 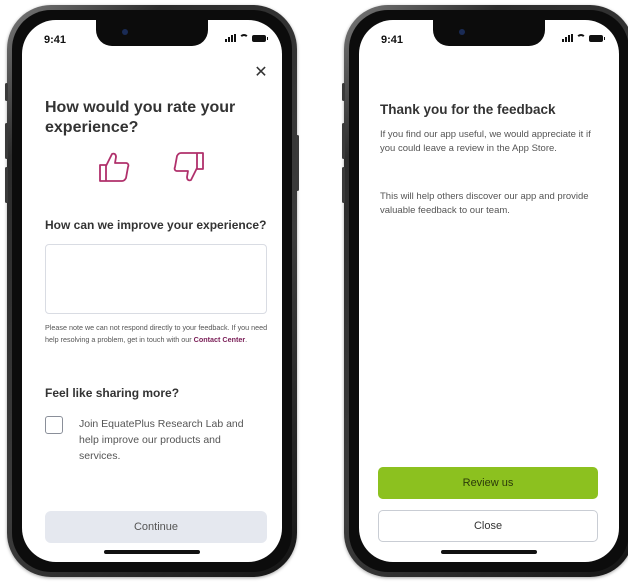 What do you see at coordinates (246, 339) in the screenshot?
I see `note-end: .` at bounding box center [246, 339].